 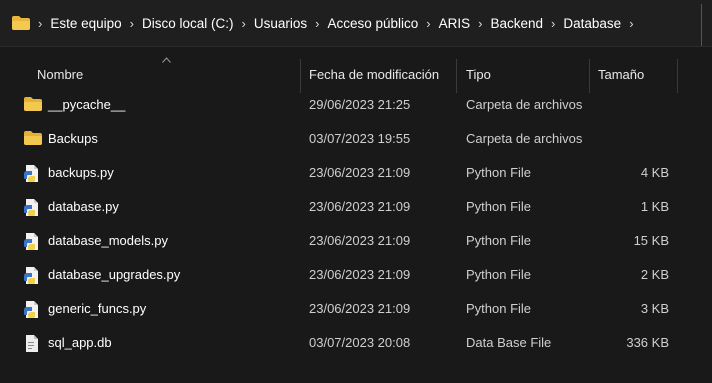 What do you see at coordinates (166, 60) in the screenshot?
I see `sort-ascending-icon` at bounding box center [166, 60].